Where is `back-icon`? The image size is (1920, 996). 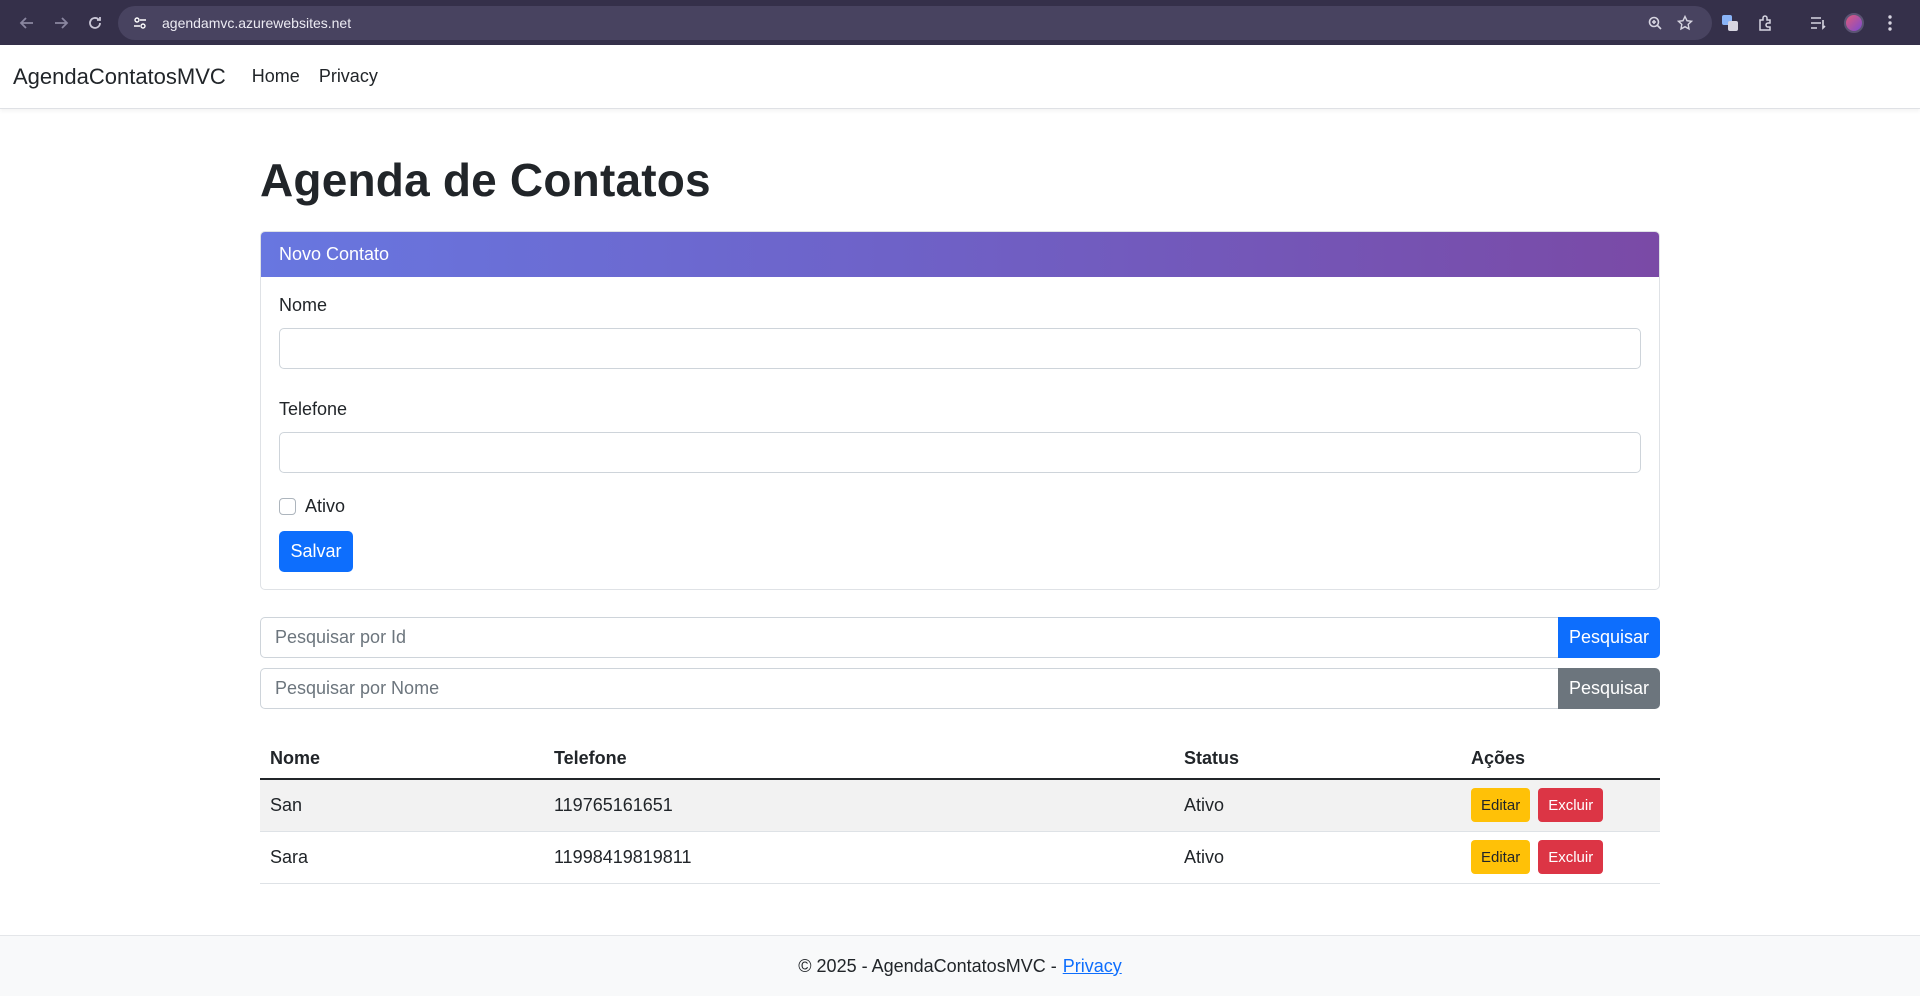
back-icon is located at coordinates (27, 23).